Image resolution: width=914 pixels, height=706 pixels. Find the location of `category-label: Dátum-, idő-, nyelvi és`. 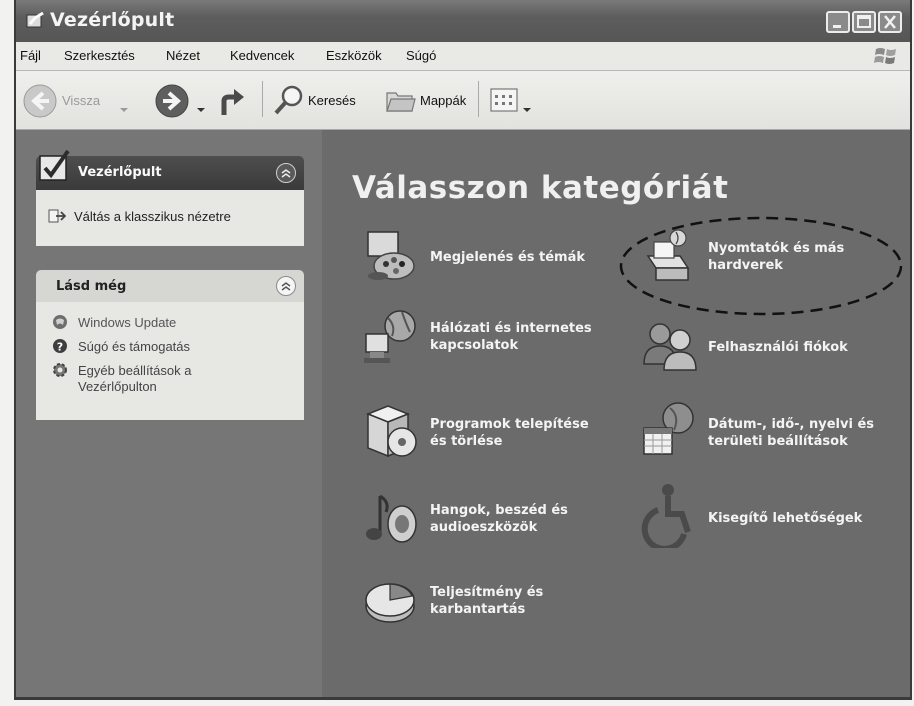

category-label: Dátum-, idő-, nyelvi és is located at coordinates (791, 424).